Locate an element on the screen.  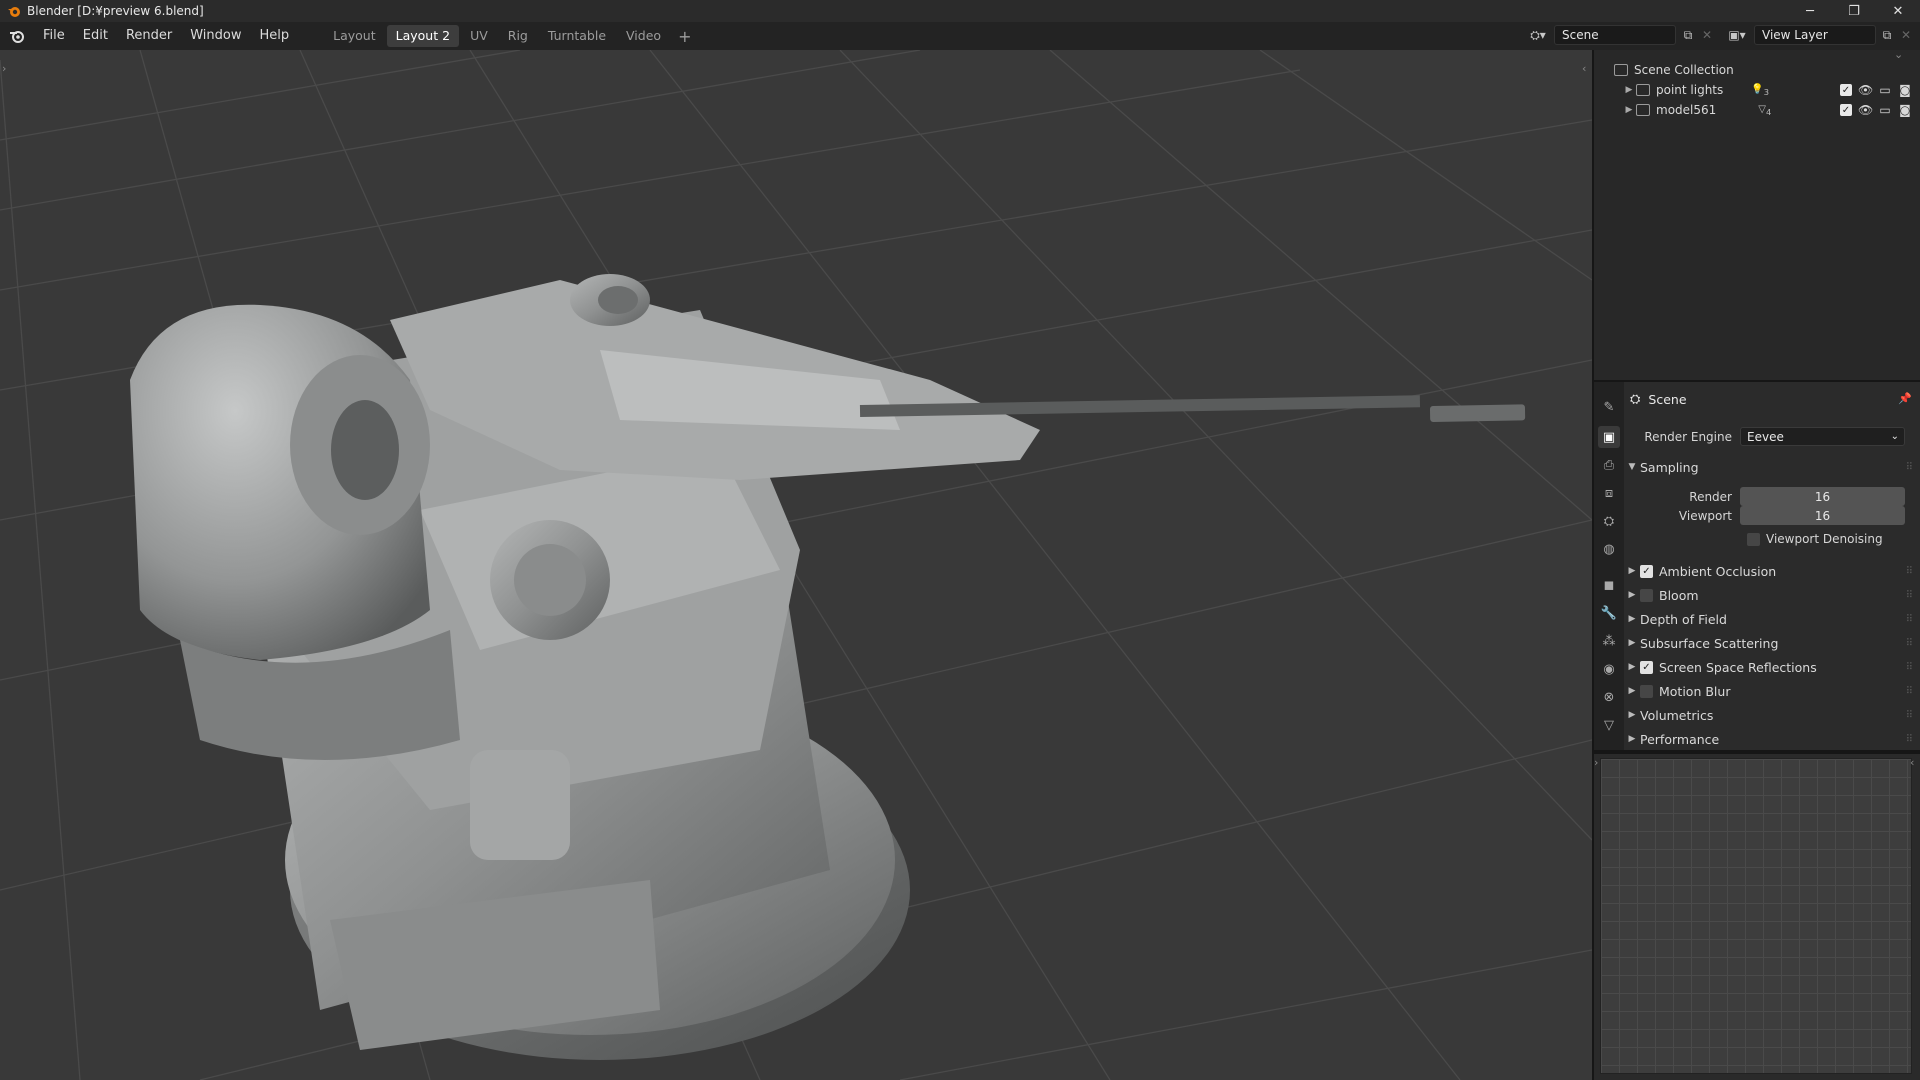
menu-help: Help is located at coordinates (275, 36).